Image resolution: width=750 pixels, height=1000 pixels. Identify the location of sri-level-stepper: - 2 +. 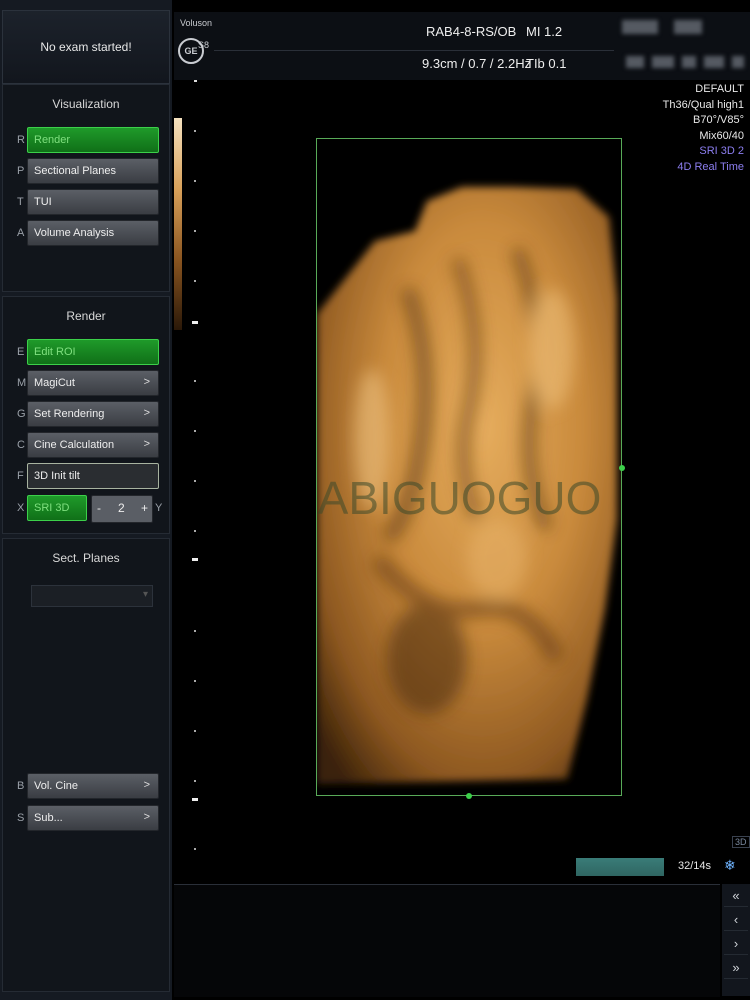
(122, 509).